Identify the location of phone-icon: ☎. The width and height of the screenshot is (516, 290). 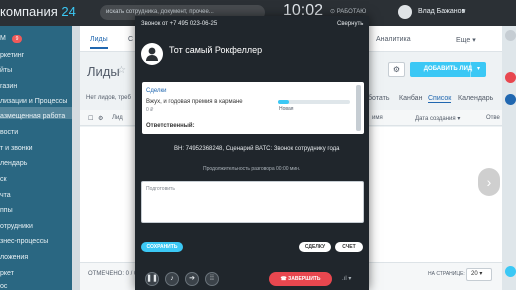
(283, 279).